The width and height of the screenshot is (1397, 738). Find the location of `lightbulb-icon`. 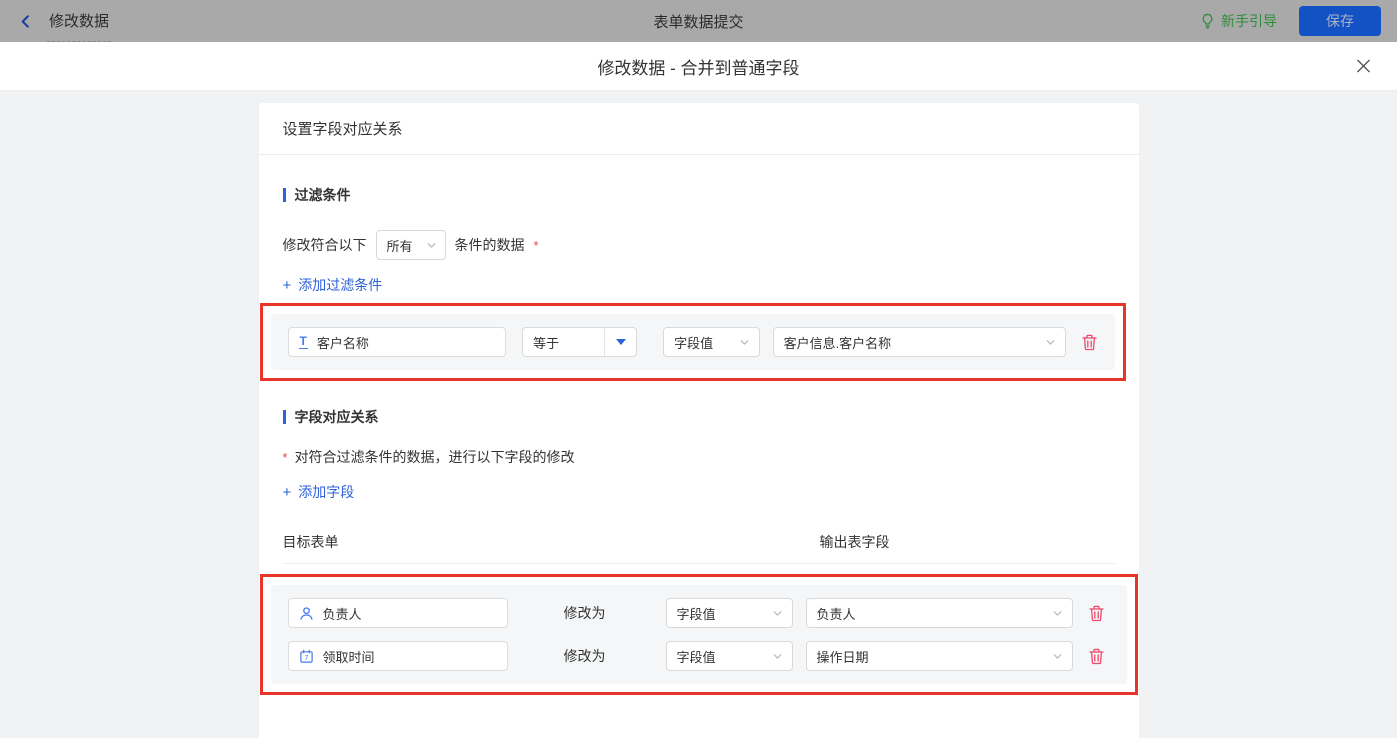

lightbulb-icon is located at coordinates (1207, 21).